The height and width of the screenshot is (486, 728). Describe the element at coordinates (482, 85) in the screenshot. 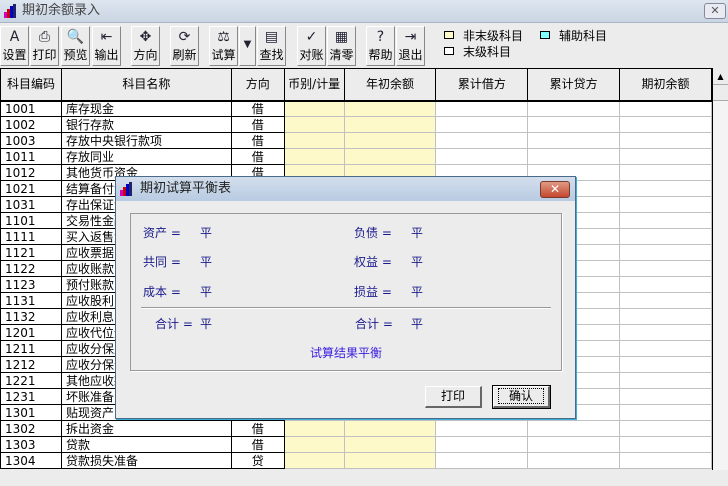

I see `column-header: 累计借方` at that location.